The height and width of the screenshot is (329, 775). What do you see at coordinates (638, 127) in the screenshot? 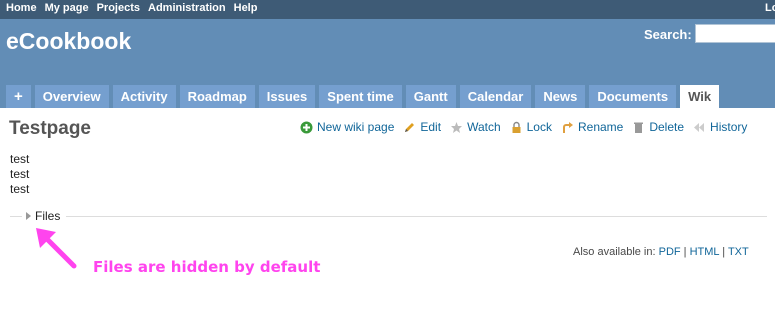
I see `trash-icon` at bounding box center [638, 127].